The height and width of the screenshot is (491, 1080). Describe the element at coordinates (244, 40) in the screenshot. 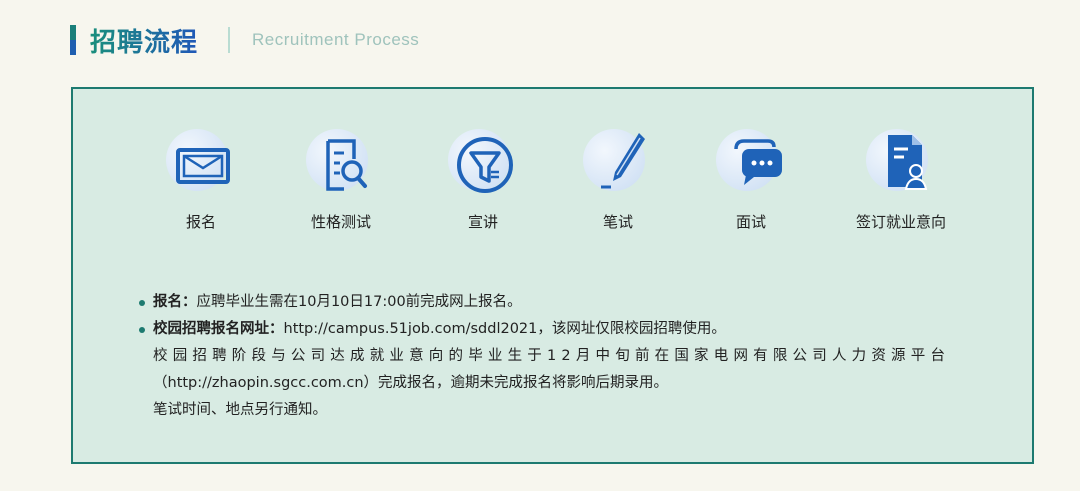

I see `section-header: 招聘流程 Recruitment Process` at that location.